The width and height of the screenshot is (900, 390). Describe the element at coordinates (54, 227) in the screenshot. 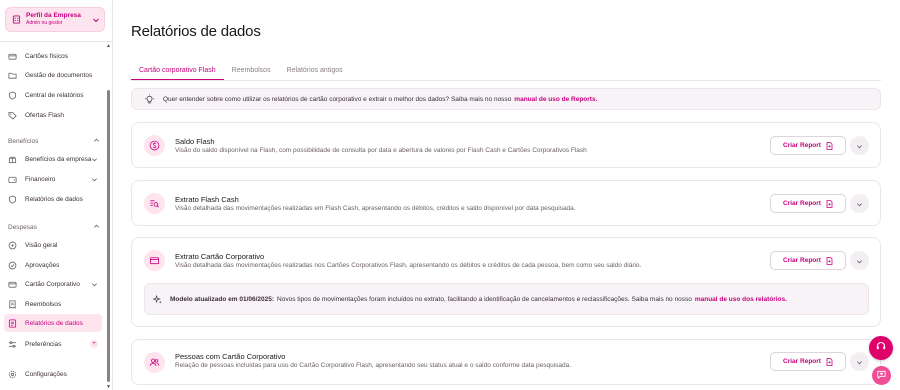

I see `section-despesas: Despesas` at that location.